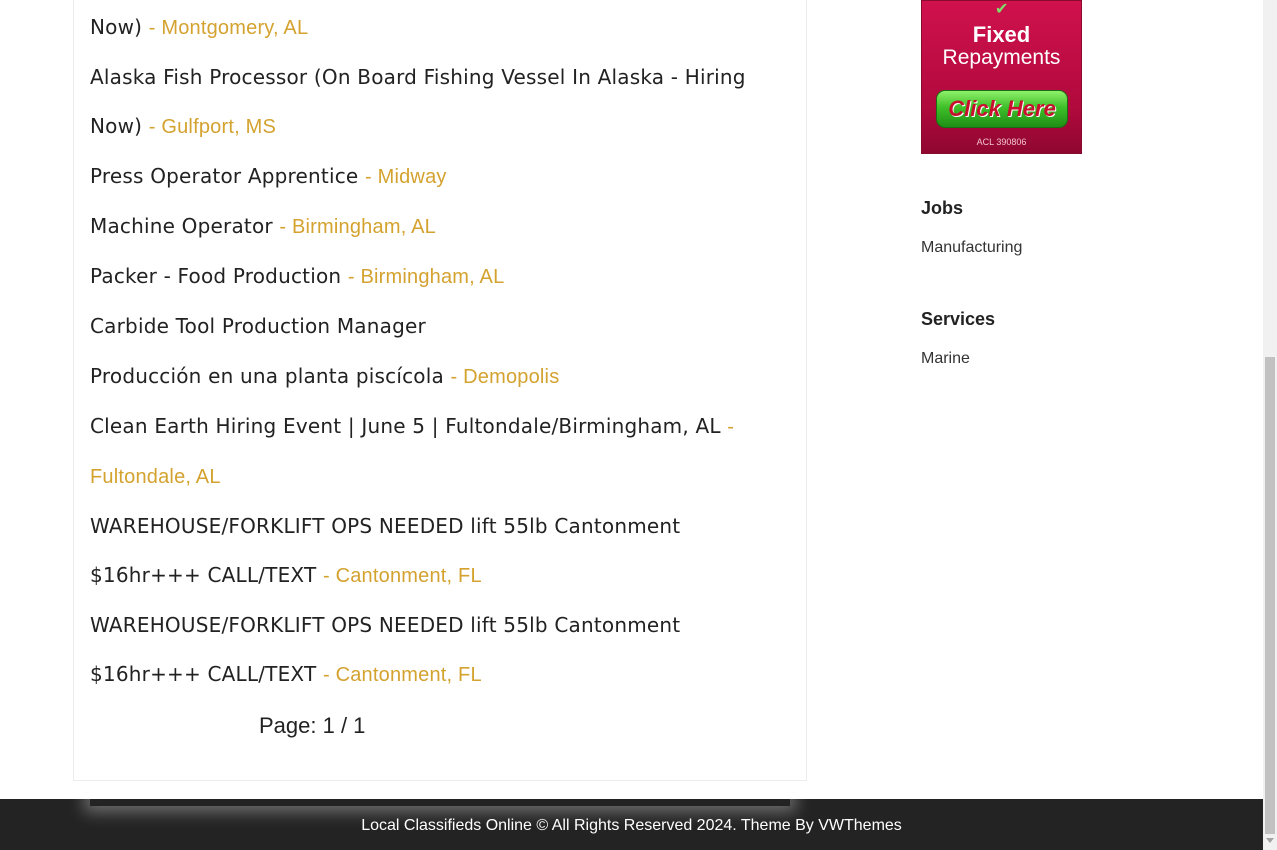 The width and height of the screenshot is (1277, 850). What do you see at coordinates (181, 226) in the screenshot?
I see `job-title-link: Machine Operator` at bounding box center [181, 226].